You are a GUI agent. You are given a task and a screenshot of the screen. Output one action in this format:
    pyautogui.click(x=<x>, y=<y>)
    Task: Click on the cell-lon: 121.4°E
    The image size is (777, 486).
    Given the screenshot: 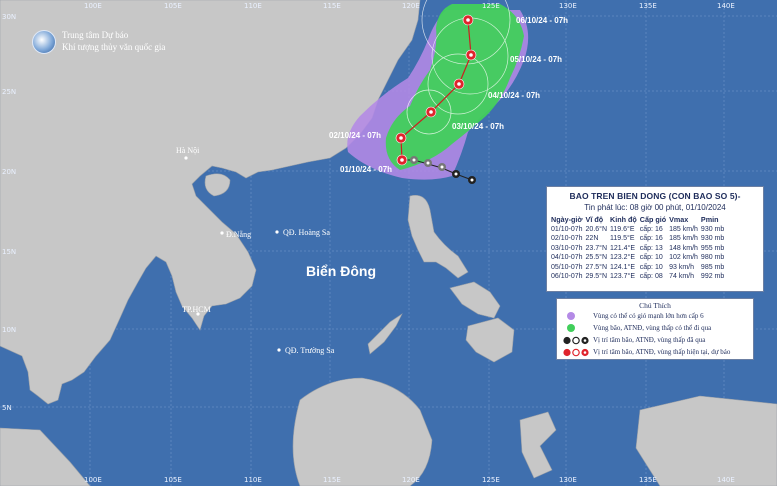 What is the action you would take?
    pyautogui.click(x=623, y=248)
    